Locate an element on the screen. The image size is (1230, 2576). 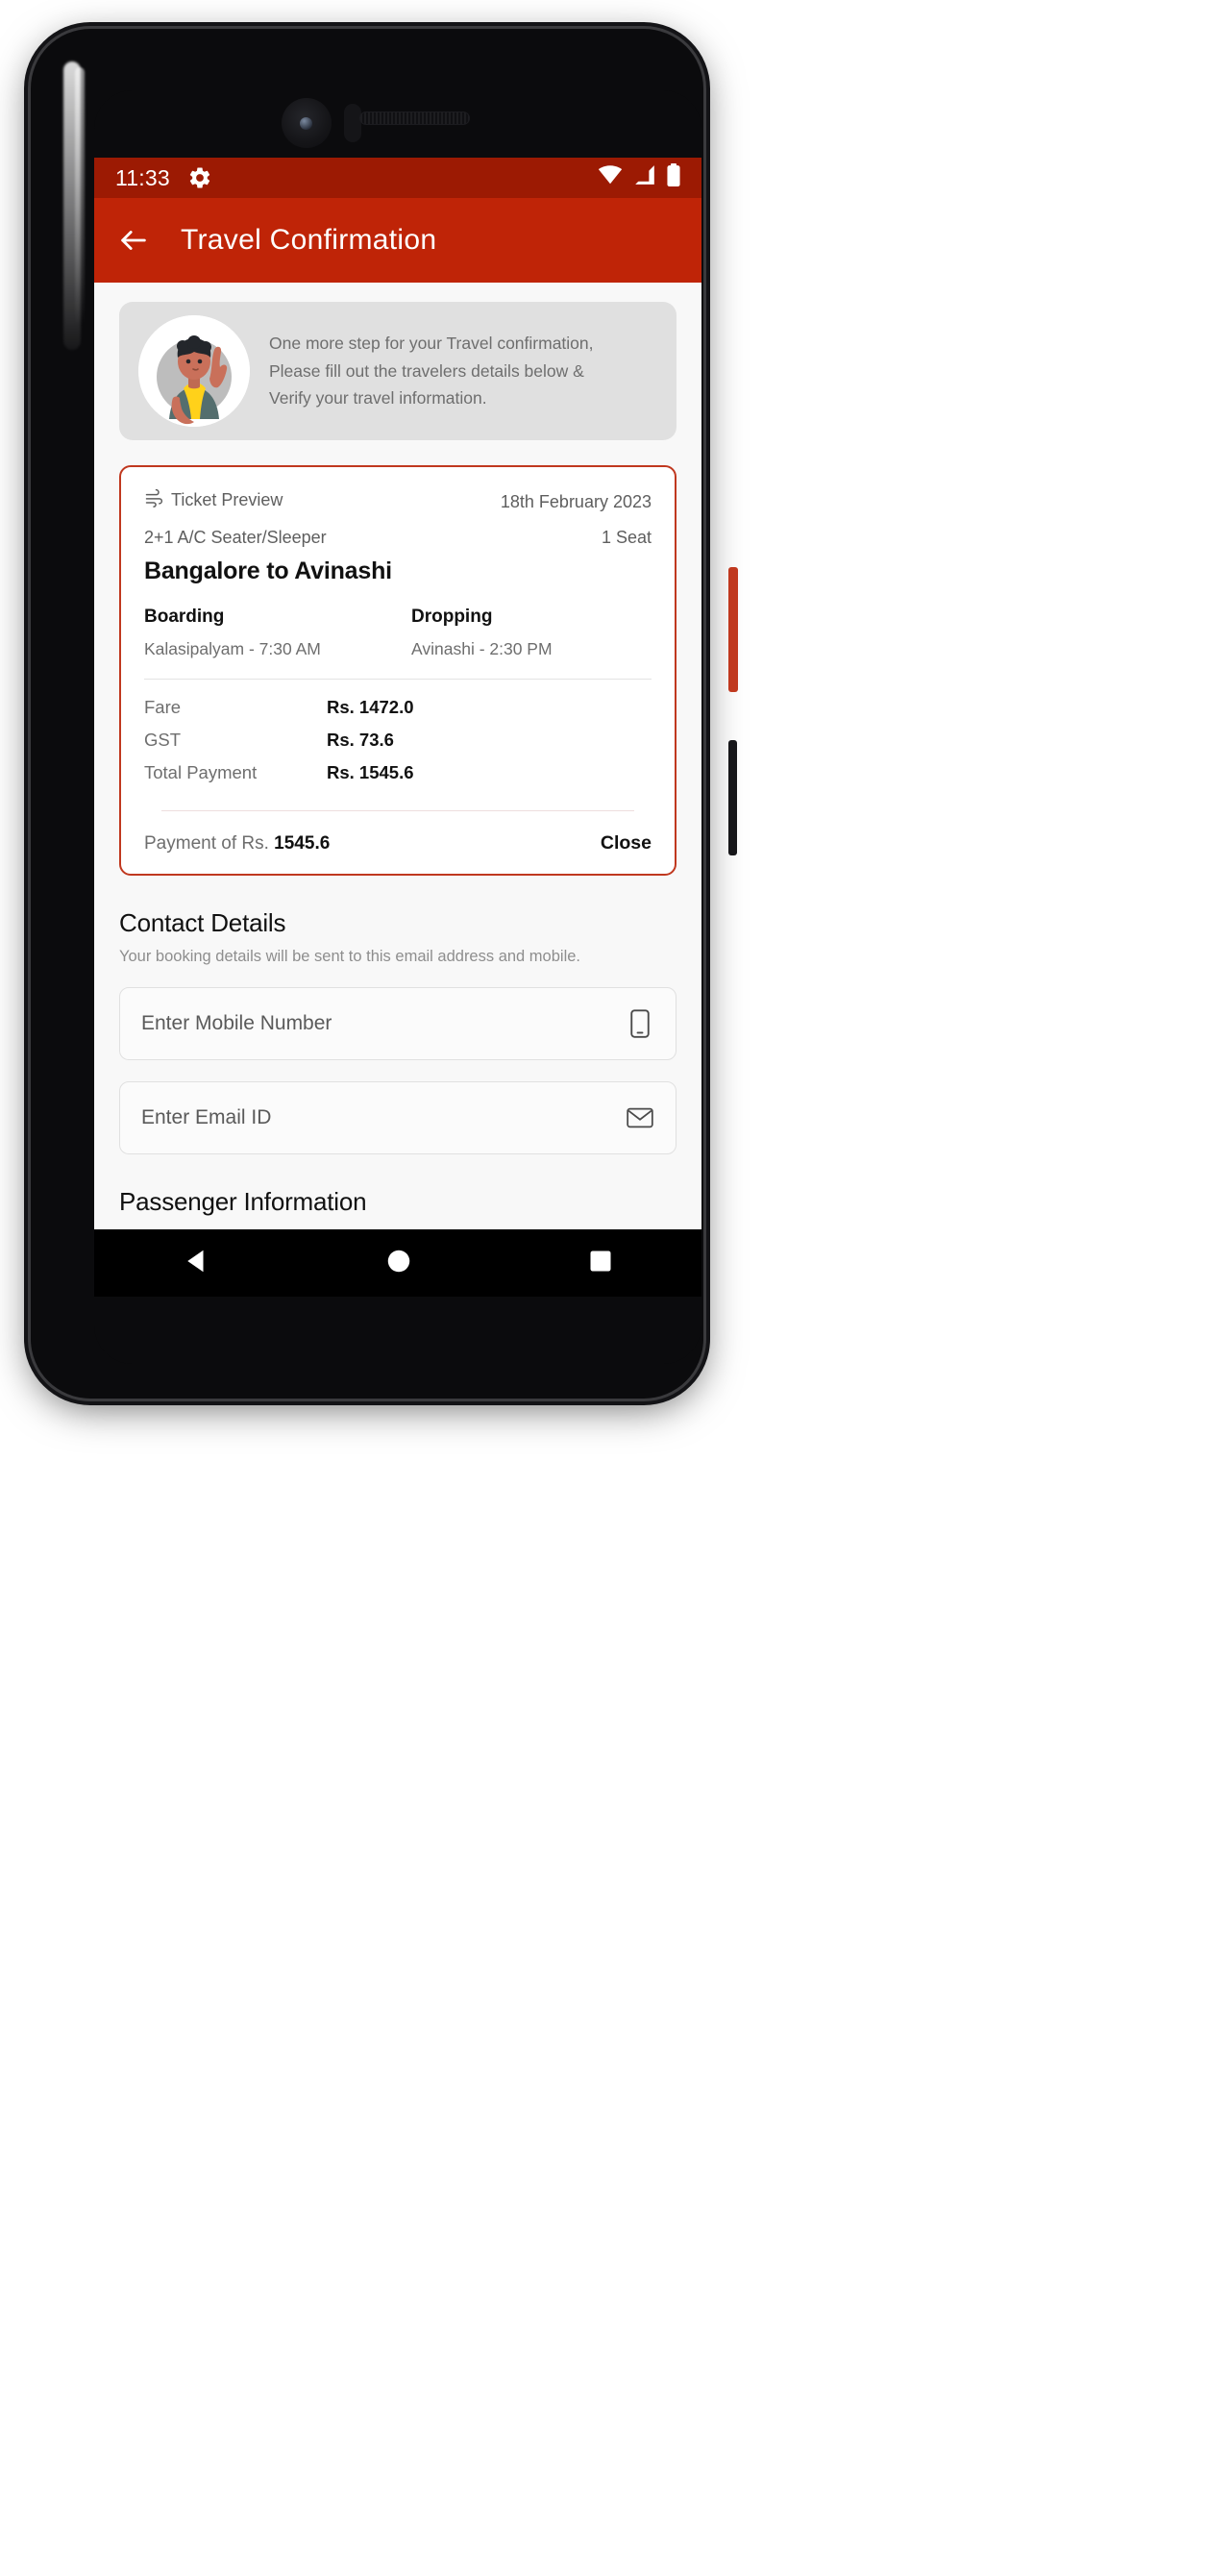
mobile-number-field: Enter Mobile Number is located at coordinates (397, 1024).